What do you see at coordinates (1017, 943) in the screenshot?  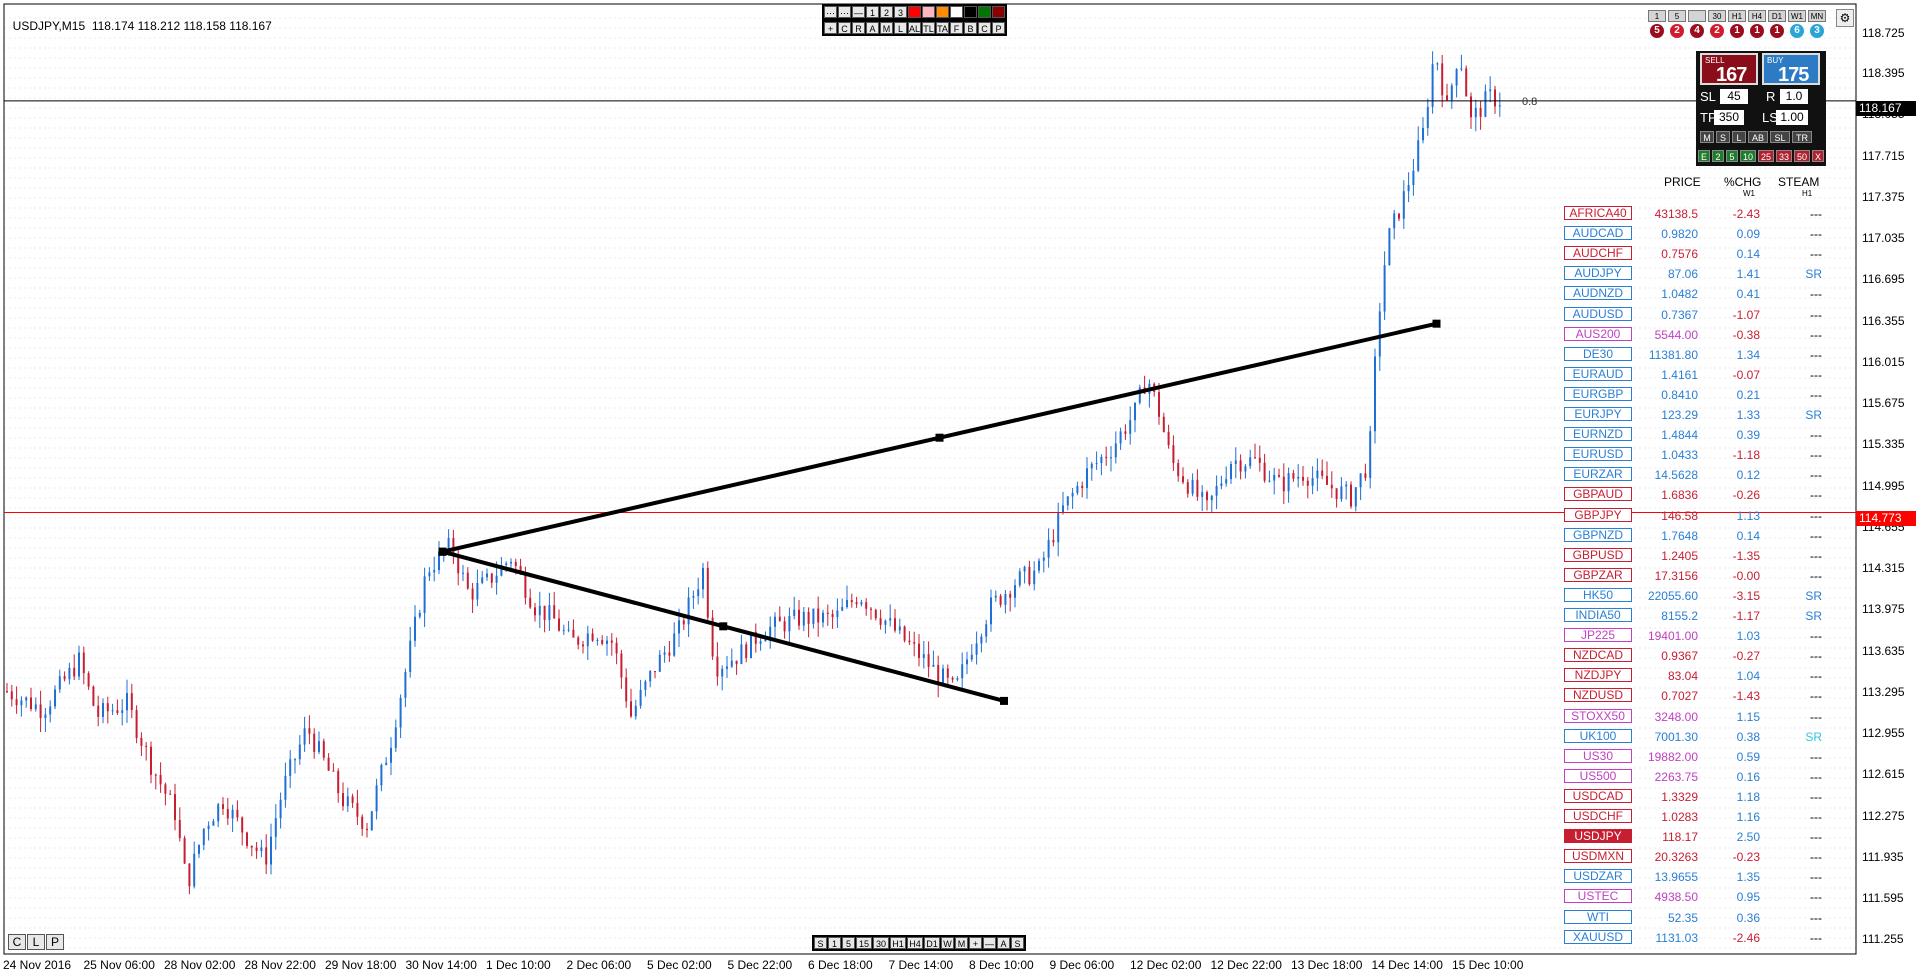 I see `bottom-timeframe-button: S` at bounding box center [1017, 943].